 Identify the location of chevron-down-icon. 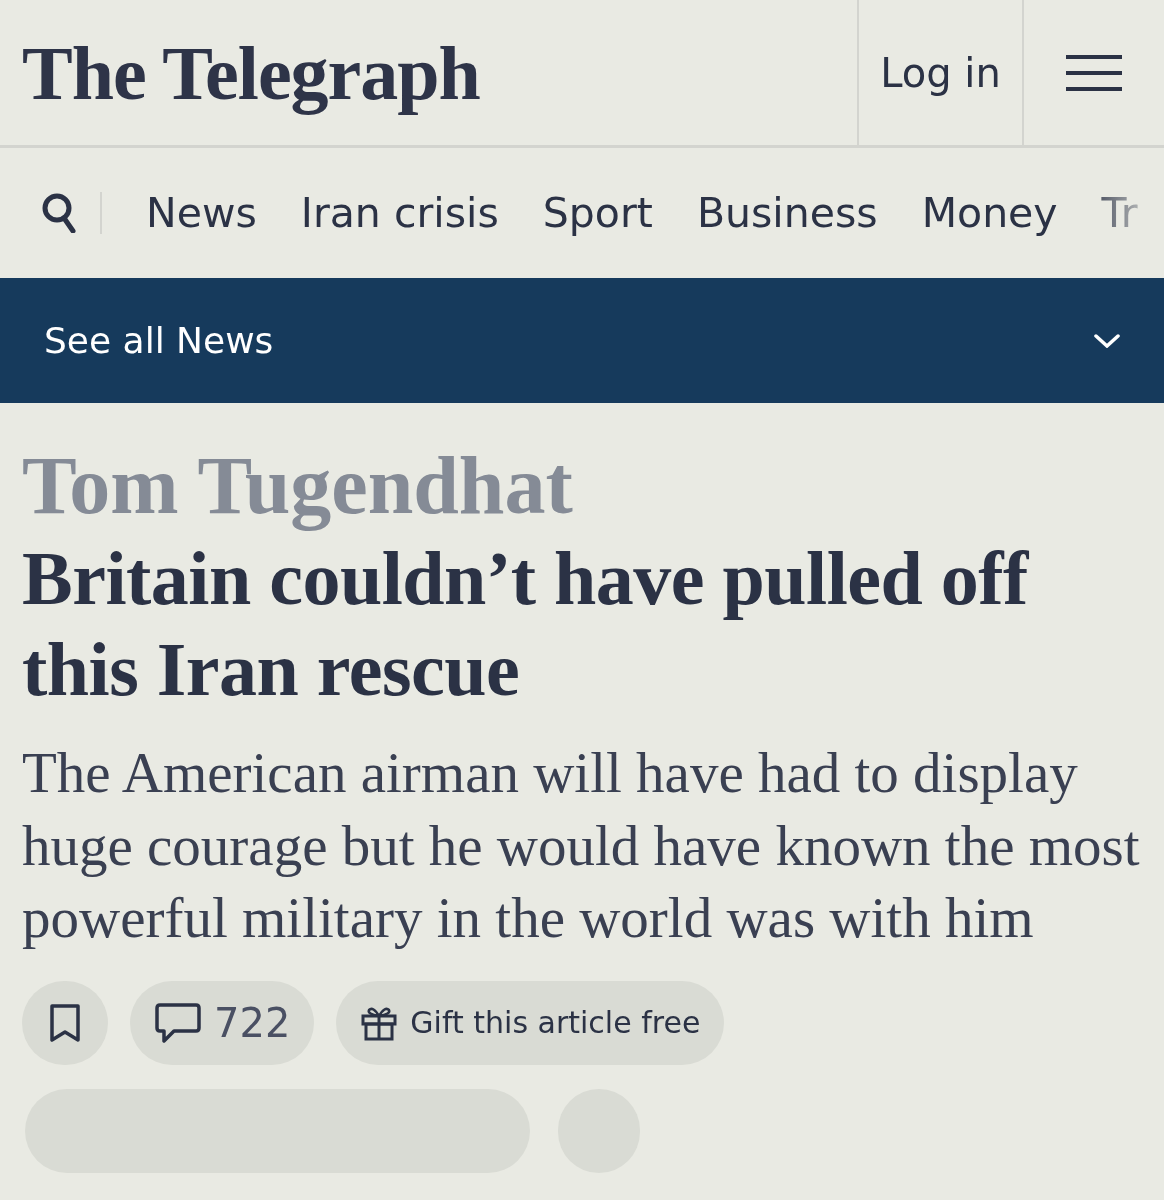
(1107, 340).